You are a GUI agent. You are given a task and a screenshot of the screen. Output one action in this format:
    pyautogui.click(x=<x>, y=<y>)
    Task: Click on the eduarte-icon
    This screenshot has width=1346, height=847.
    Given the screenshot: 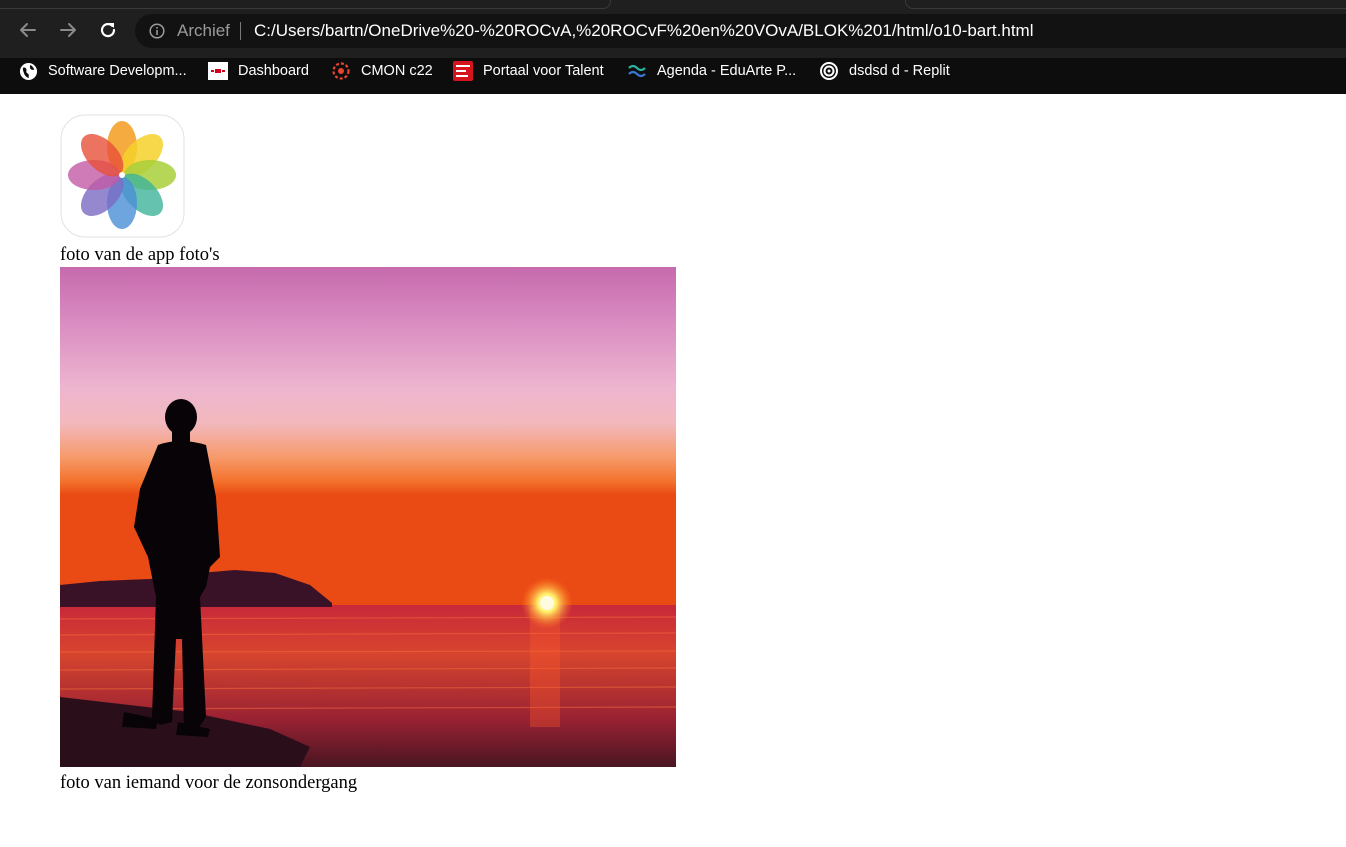 What is the action you would take?
    pyautogui.click(x=637, y=71)
    